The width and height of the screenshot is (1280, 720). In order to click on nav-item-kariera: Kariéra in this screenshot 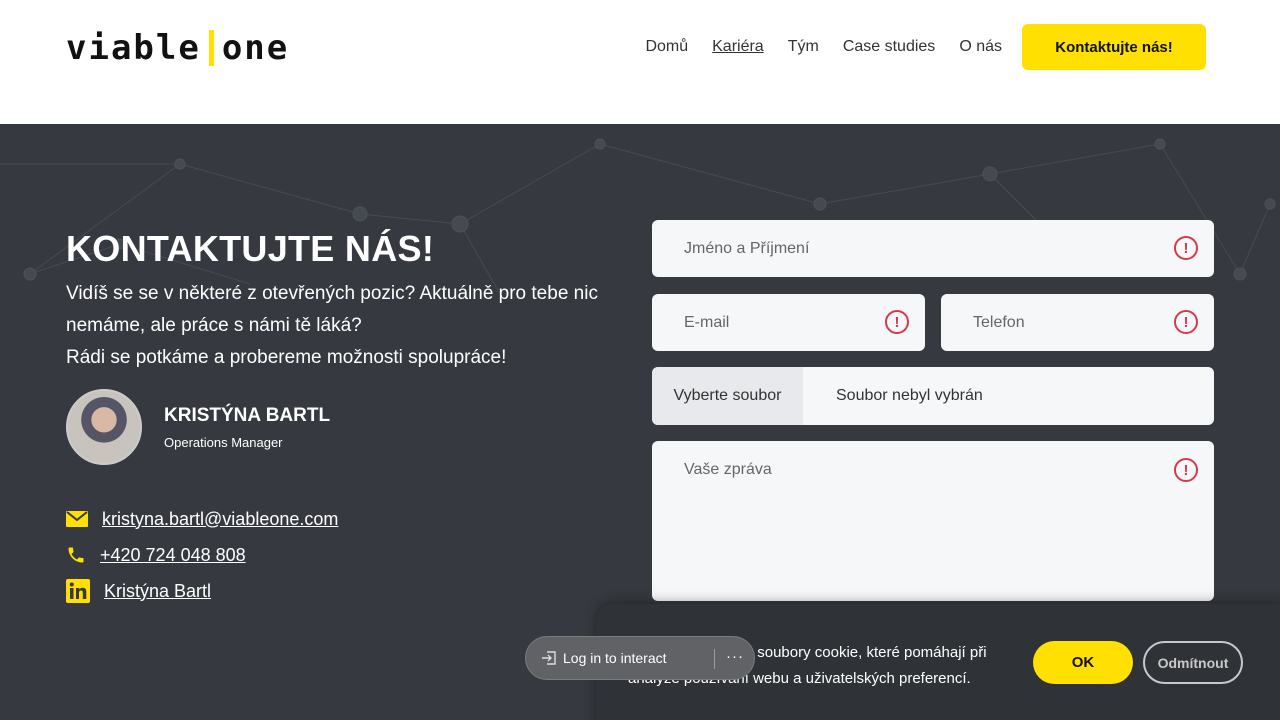, I will do `click(738, 47)`.